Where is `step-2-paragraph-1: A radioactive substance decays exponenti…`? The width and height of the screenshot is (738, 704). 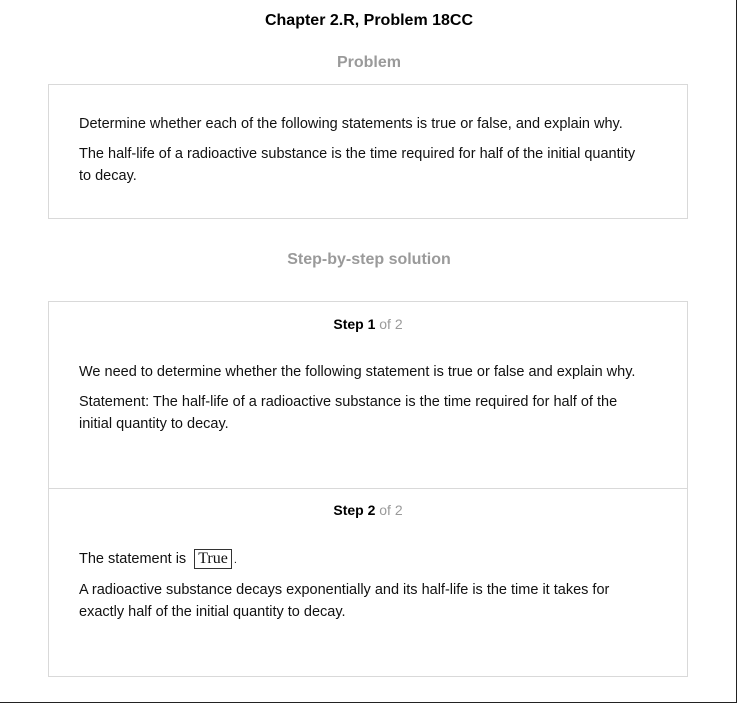
step-2-paragraph-1: A radioactive substance decays exponenti… is located at coordinates (344, 601).